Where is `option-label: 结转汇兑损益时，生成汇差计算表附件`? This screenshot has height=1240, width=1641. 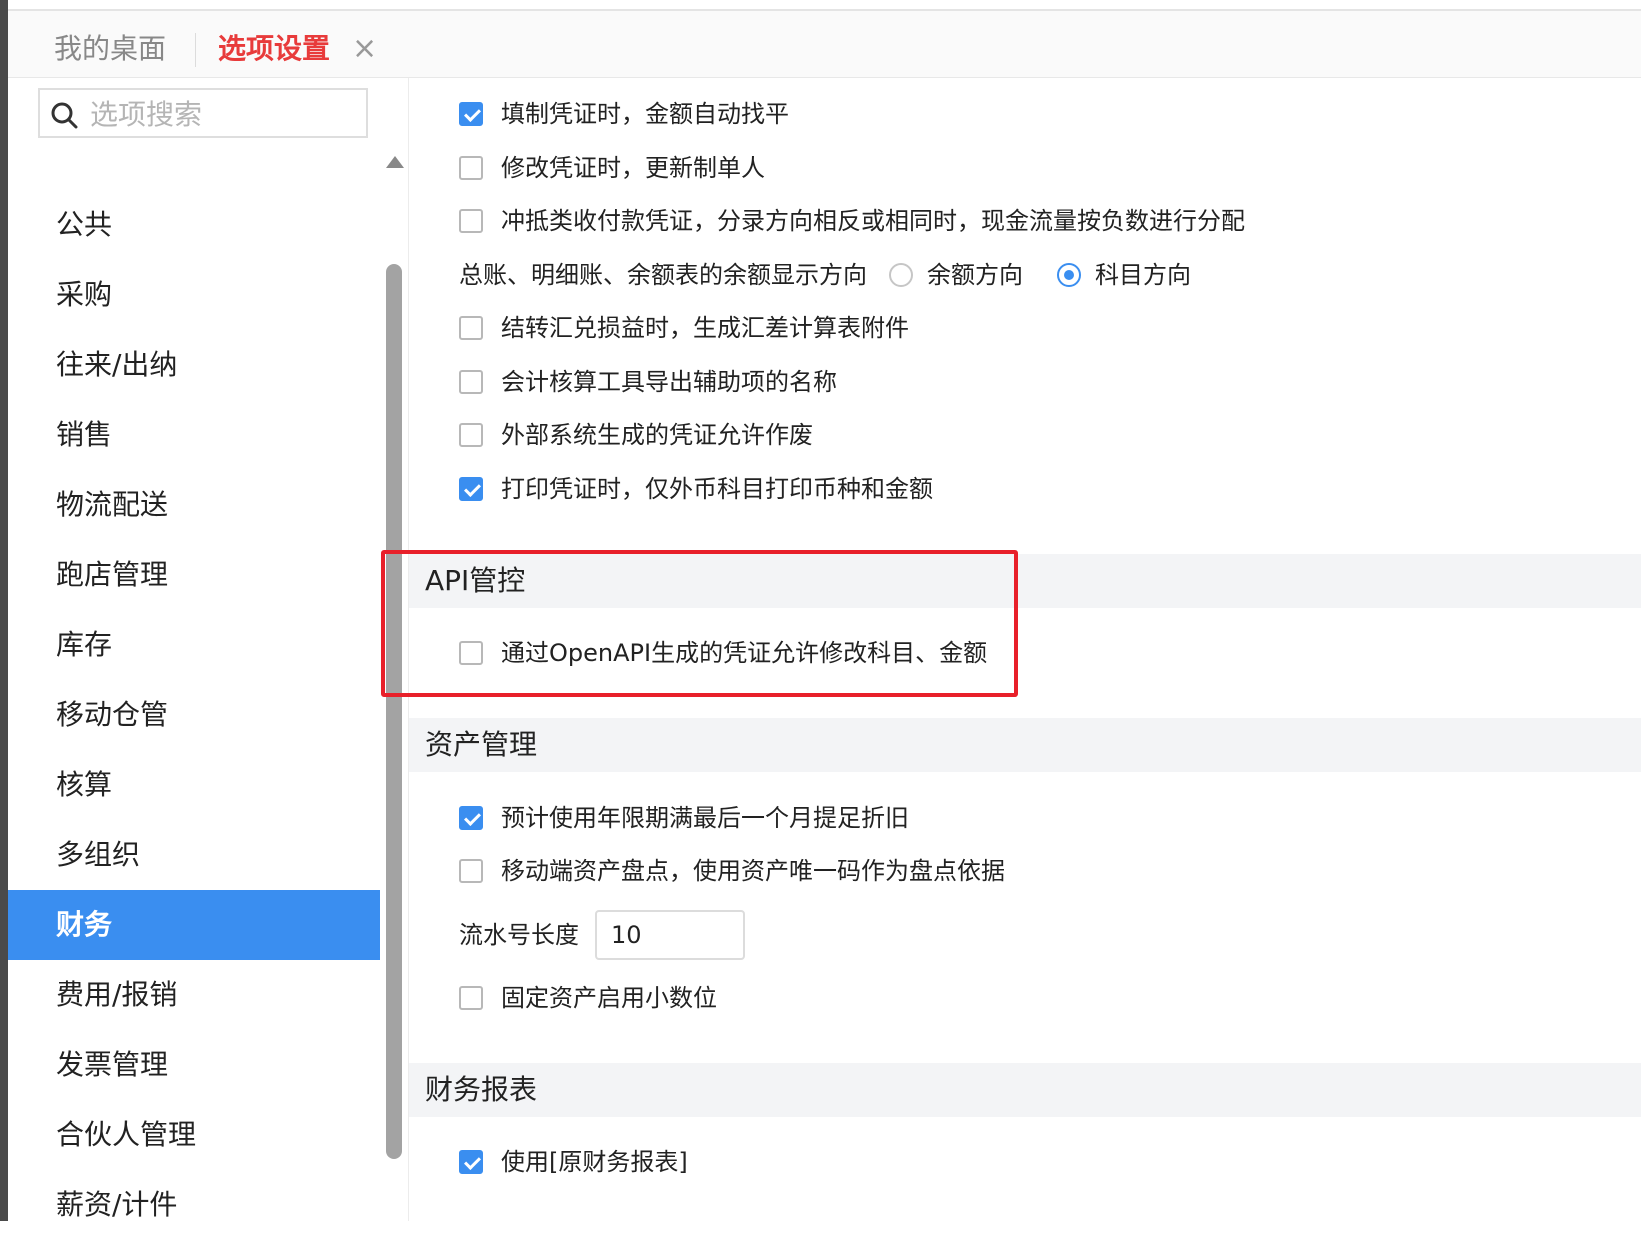 option-label: 结转汇兑损益时，生成汇差计算表附件 is located at coordinates (705, 328).